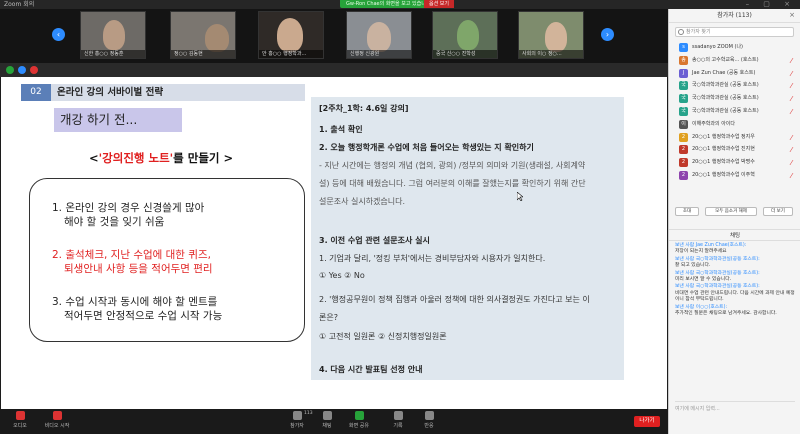  I want to click on notes-line: 1. 기업과 달리, '정킹 부처'에서는 경비부담자와 시용자가 일치한다., so click(432, 258).